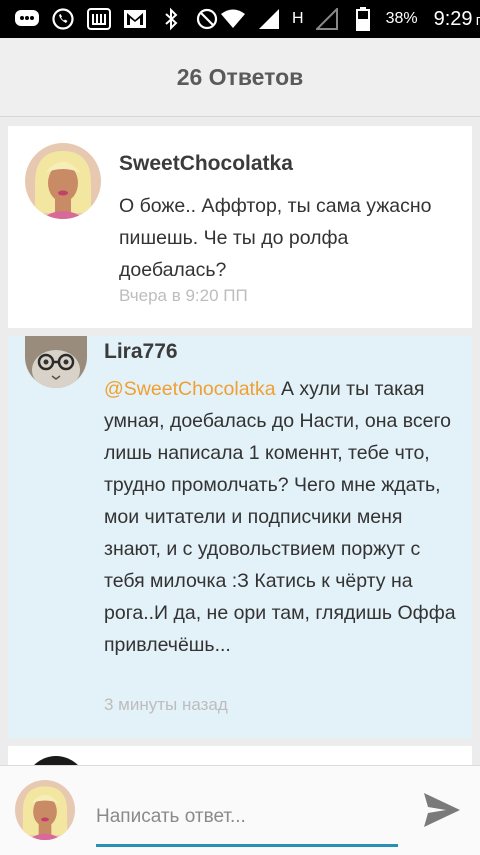  What do you see at coordinates (453, 18) in the screenshot?
I see `clock: 9:29` at bounding box center [453, 18].